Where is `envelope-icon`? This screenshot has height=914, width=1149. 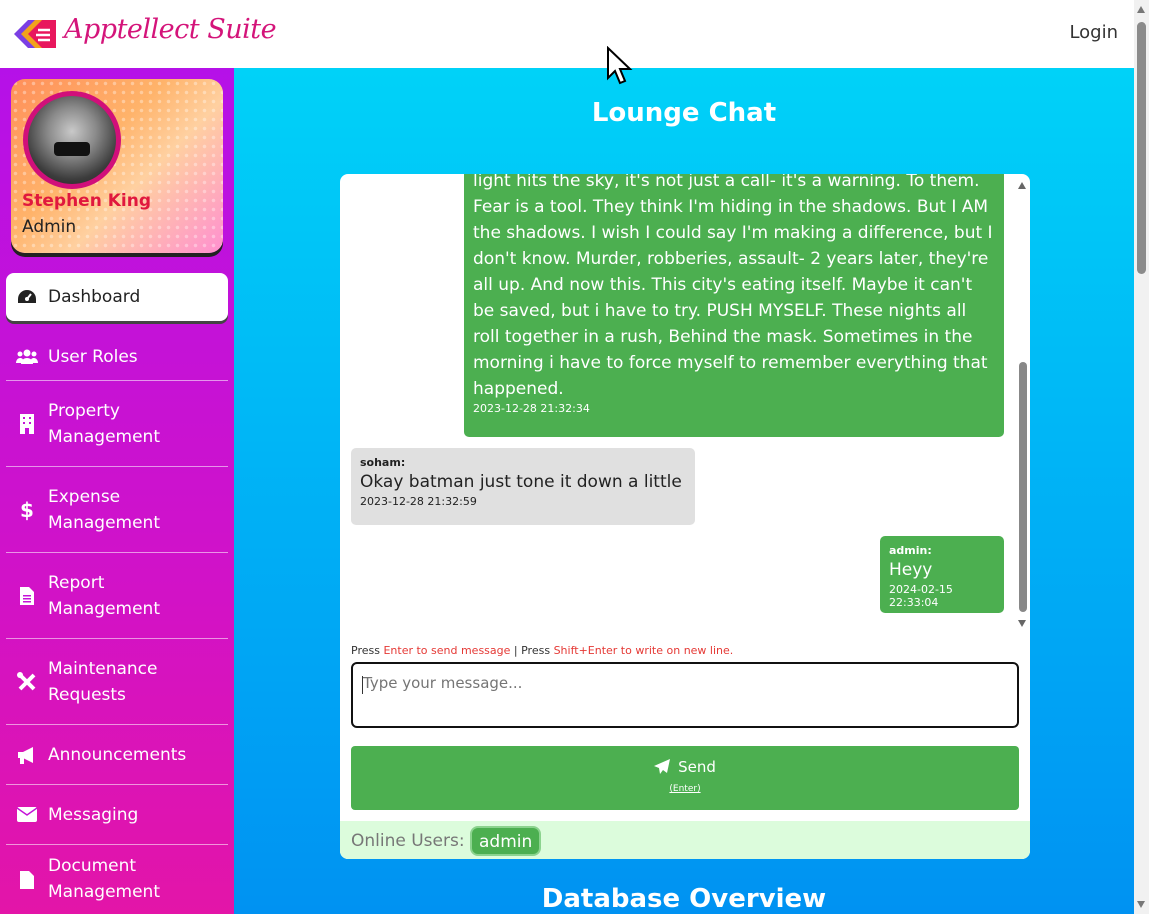 envelope-icon is located at coordinates (27, 815).